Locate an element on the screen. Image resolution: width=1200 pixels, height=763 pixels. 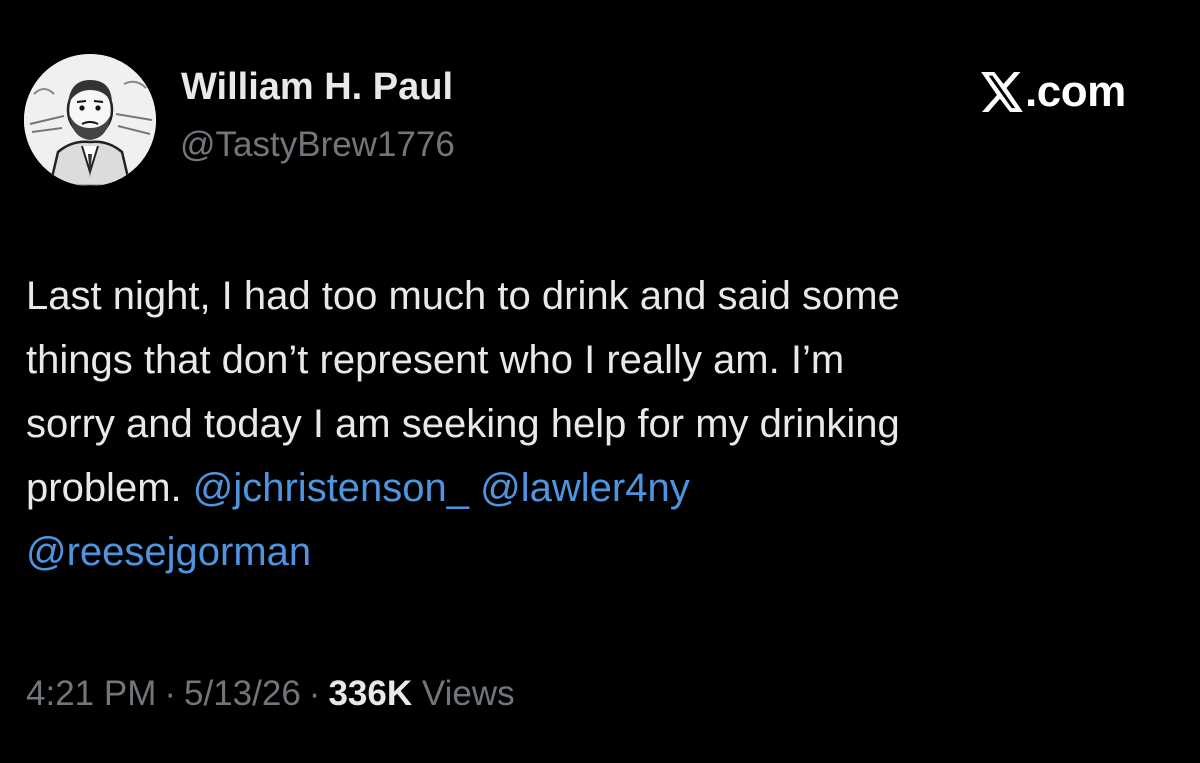
tweet-metadata: 4:21 PM · 5/13/26 · 336K Views is located at coordinates (270, 694).